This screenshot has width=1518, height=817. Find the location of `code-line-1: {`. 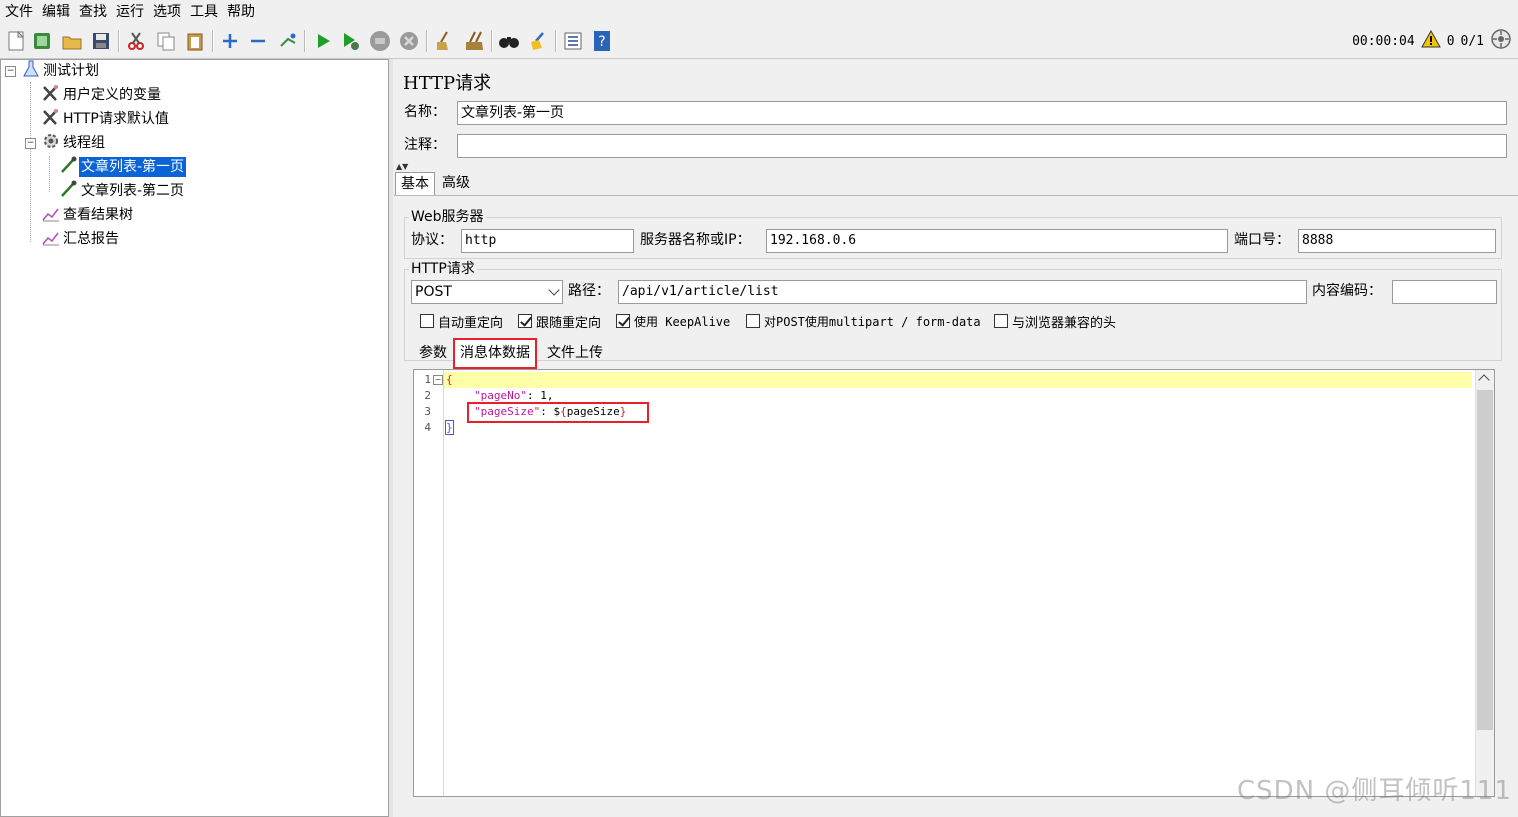

code-line-1: { is located at coordinates (449, 379).